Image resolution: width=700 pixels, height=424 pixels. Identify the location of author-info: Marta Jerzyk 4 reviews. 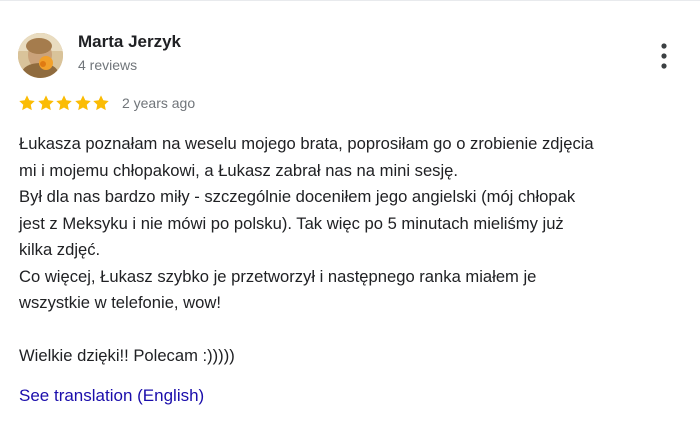
(129, 53).